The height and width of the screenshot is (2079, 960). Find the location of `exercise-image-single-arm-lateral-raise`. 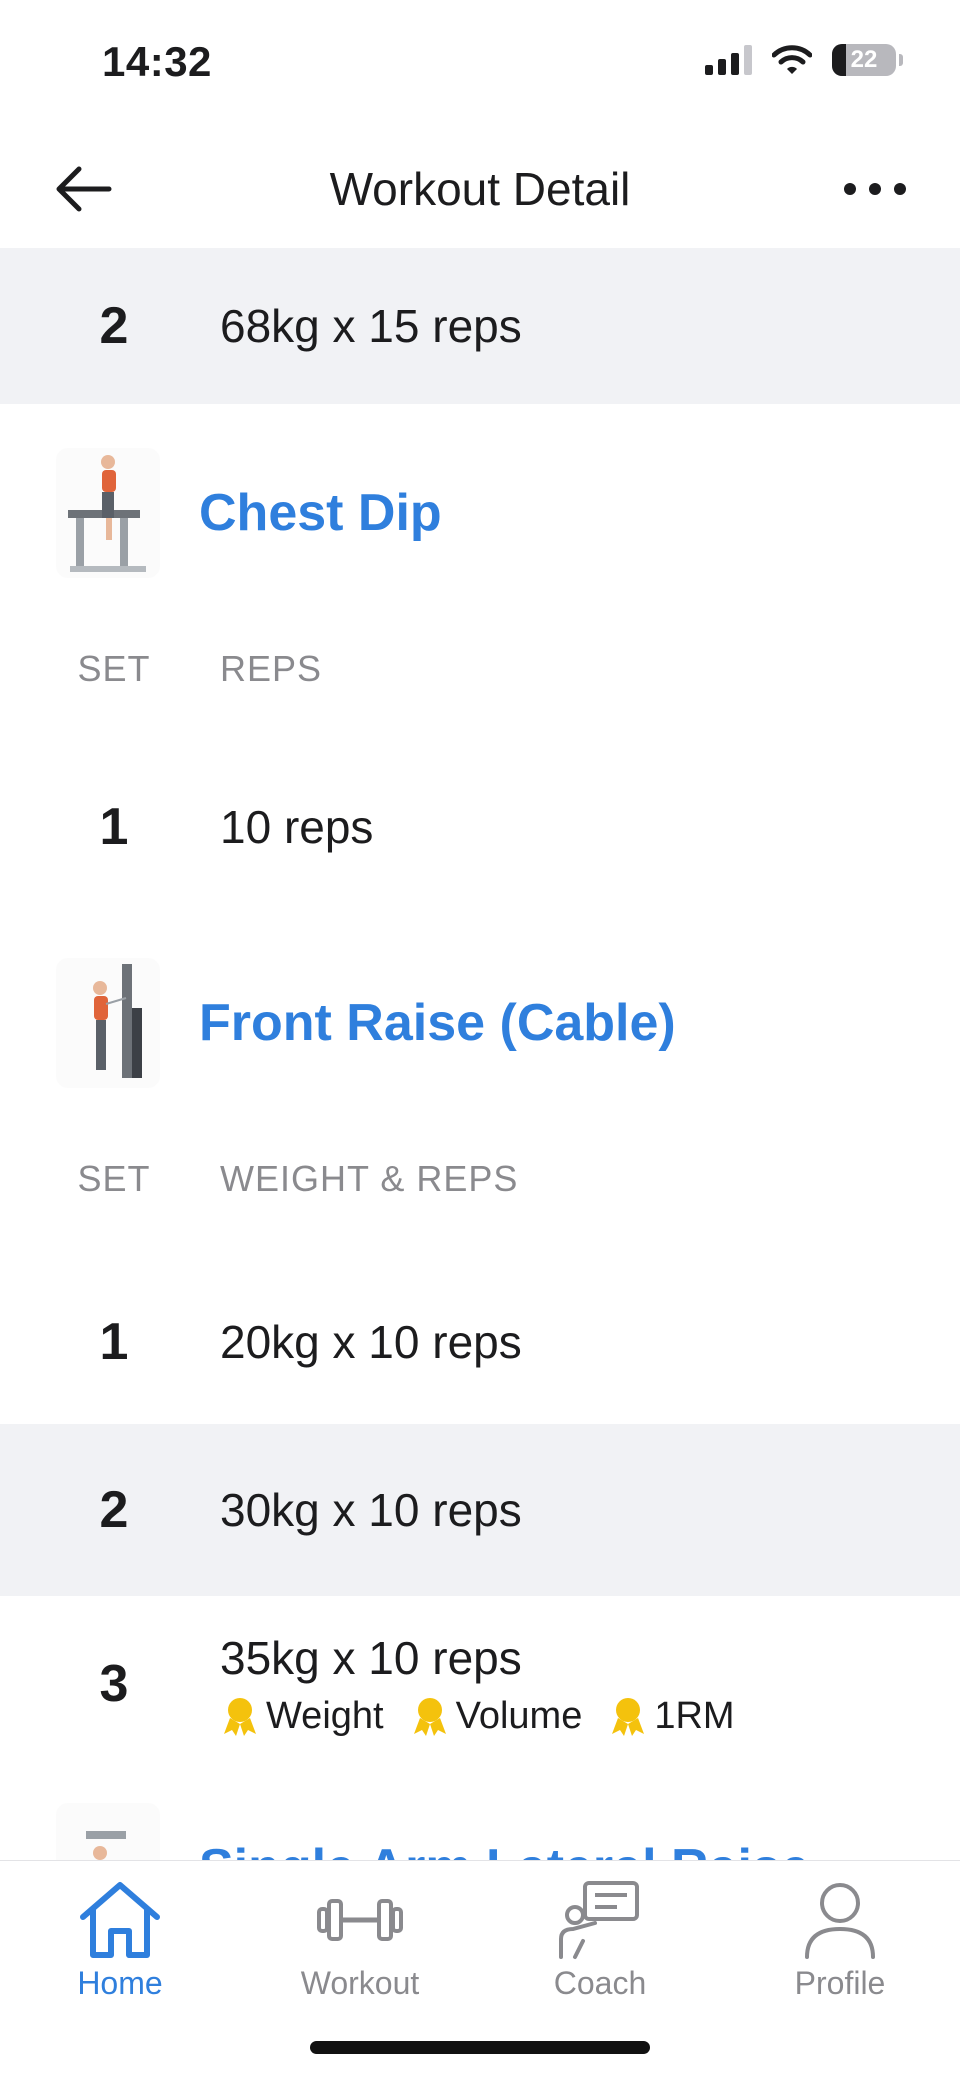

exercise-image-single-arm-lateral-raise is located at coordinates (108, 1831).